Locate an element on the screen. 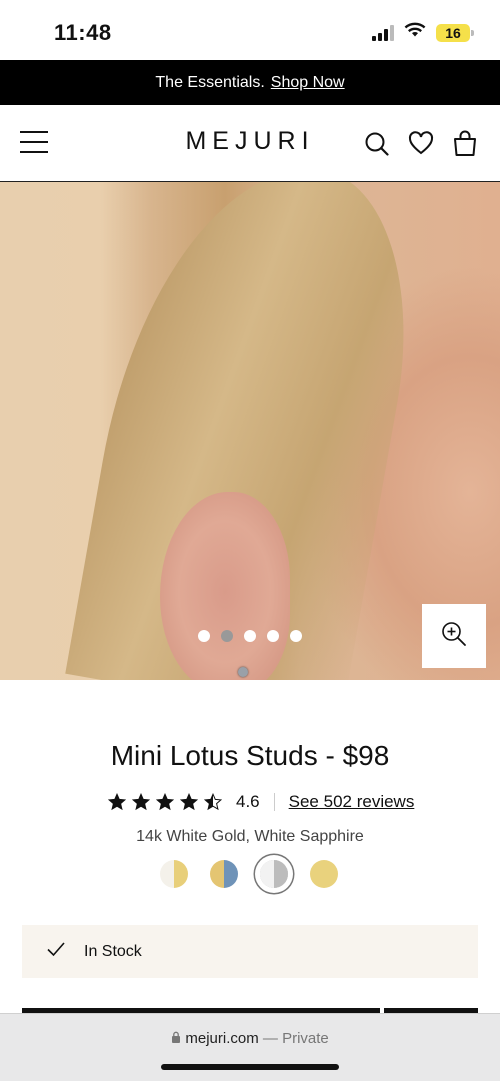  wifi-icon is located at coordinates (415, 32).